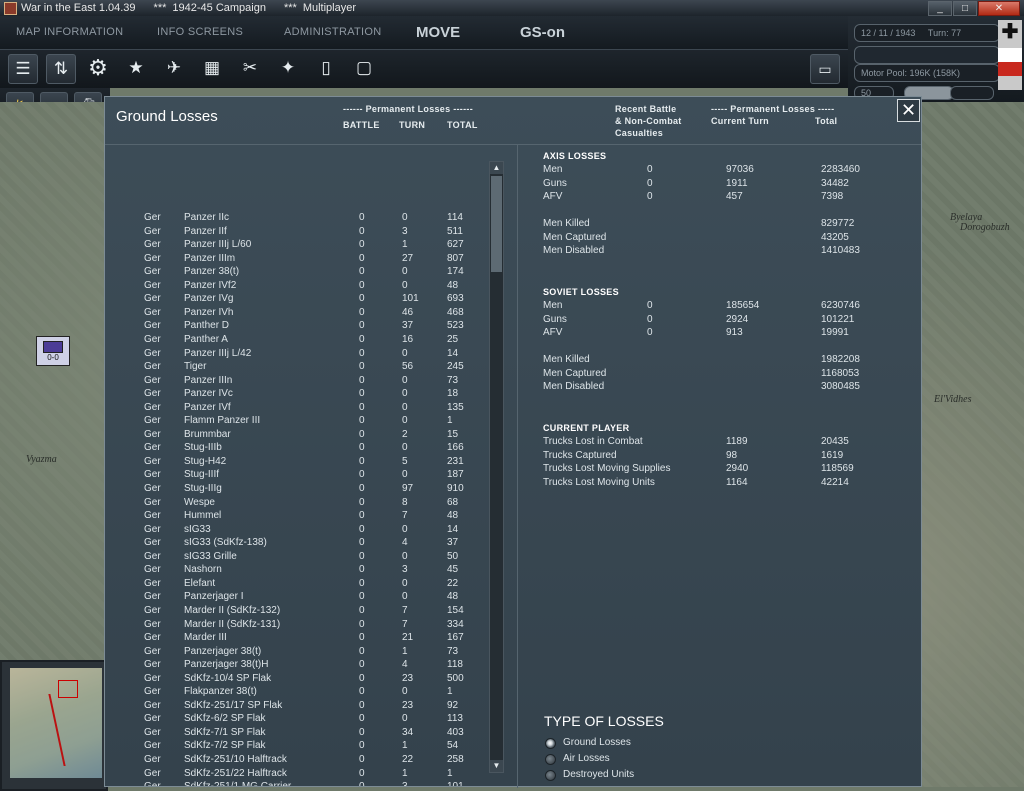 This screenshot has width=1024, height=791. Describe the element at coordinates (311, 504) in the screenshot. I see `table-row: Ger Wespe 0 8 68` at that location.